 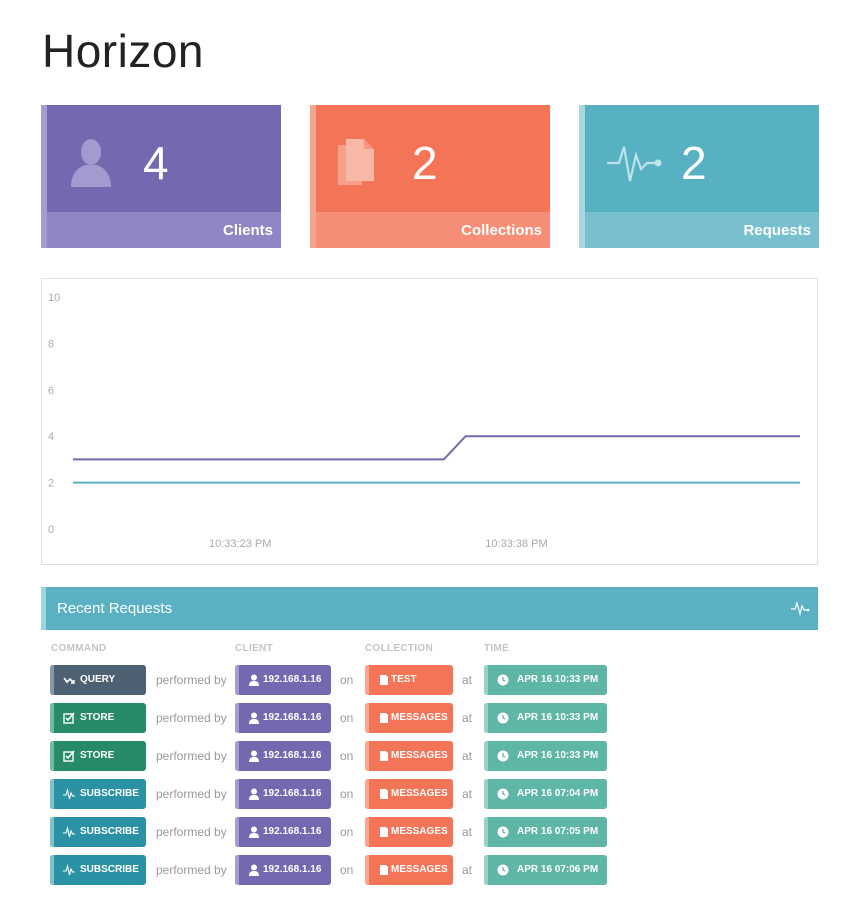 I want to click on collections-label: Collections, so click(x=501, y=230).